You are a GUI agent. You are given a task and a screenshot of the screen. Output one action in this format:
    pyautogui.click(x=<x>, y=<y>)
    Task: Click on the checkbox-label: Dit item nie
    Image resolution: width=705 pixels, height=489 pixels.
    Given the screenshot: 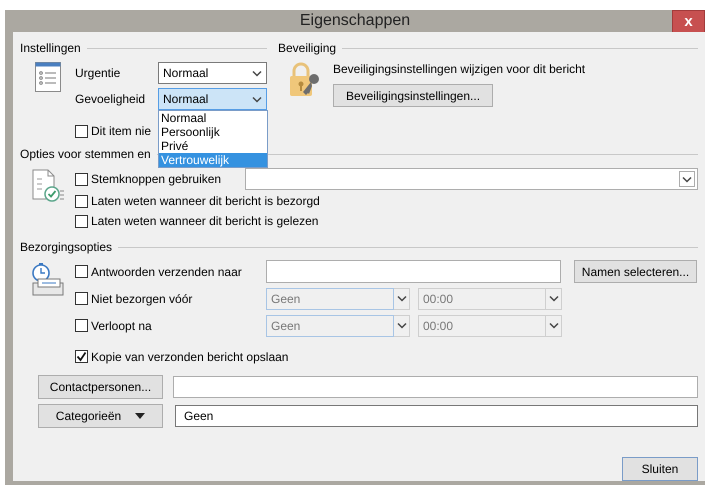 What is the action you would take?
    pyautogui.click(x=121, y=131)
    